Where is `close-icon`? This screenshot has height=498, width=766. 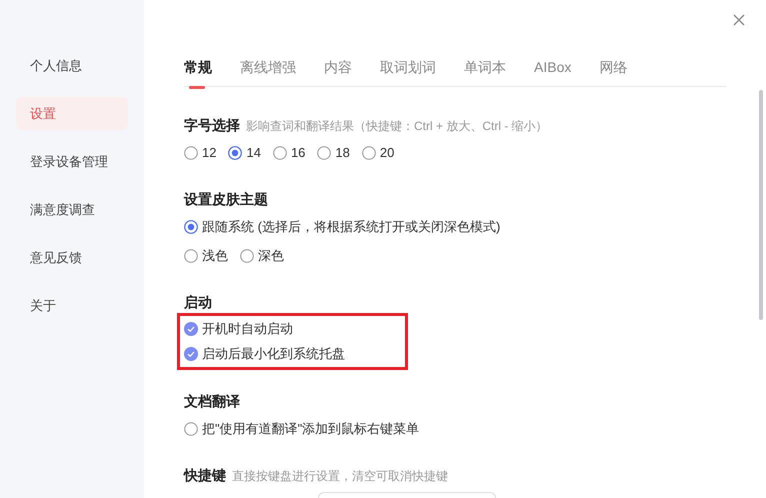
close-icon is located at coordinates (739, 20).